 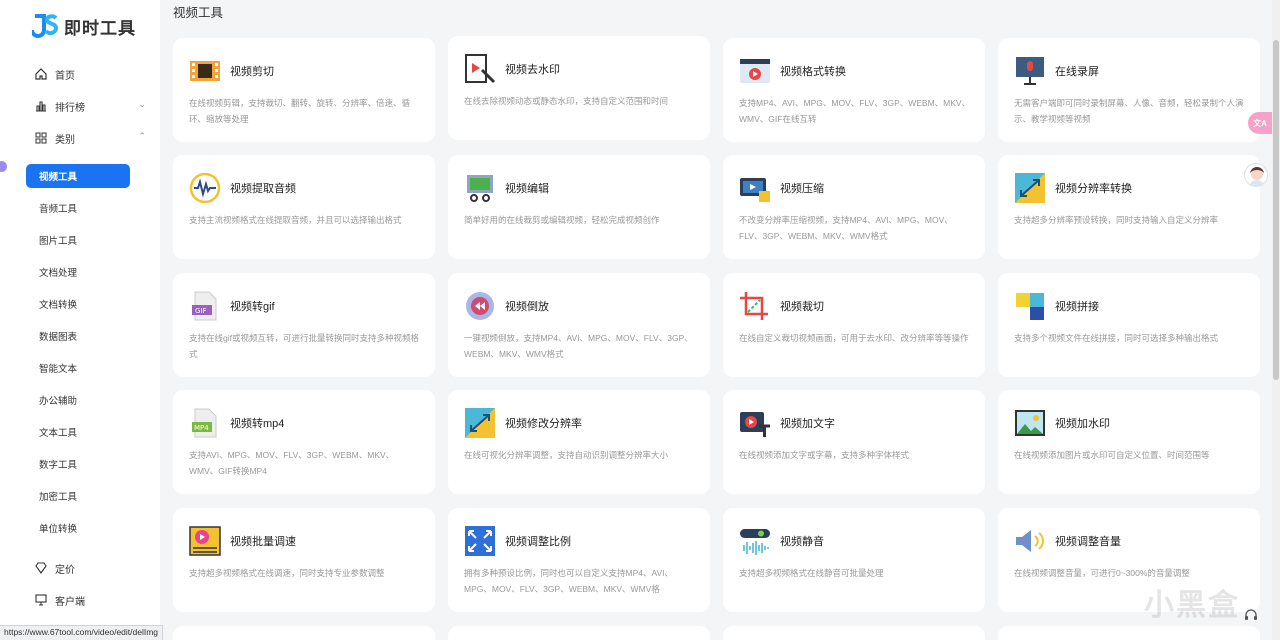 I want to click on tool-card: 视频裁切 在线自定义裁切视频画面，可用于去水印、改分辨率等等操作, so click(x=854, y=325).